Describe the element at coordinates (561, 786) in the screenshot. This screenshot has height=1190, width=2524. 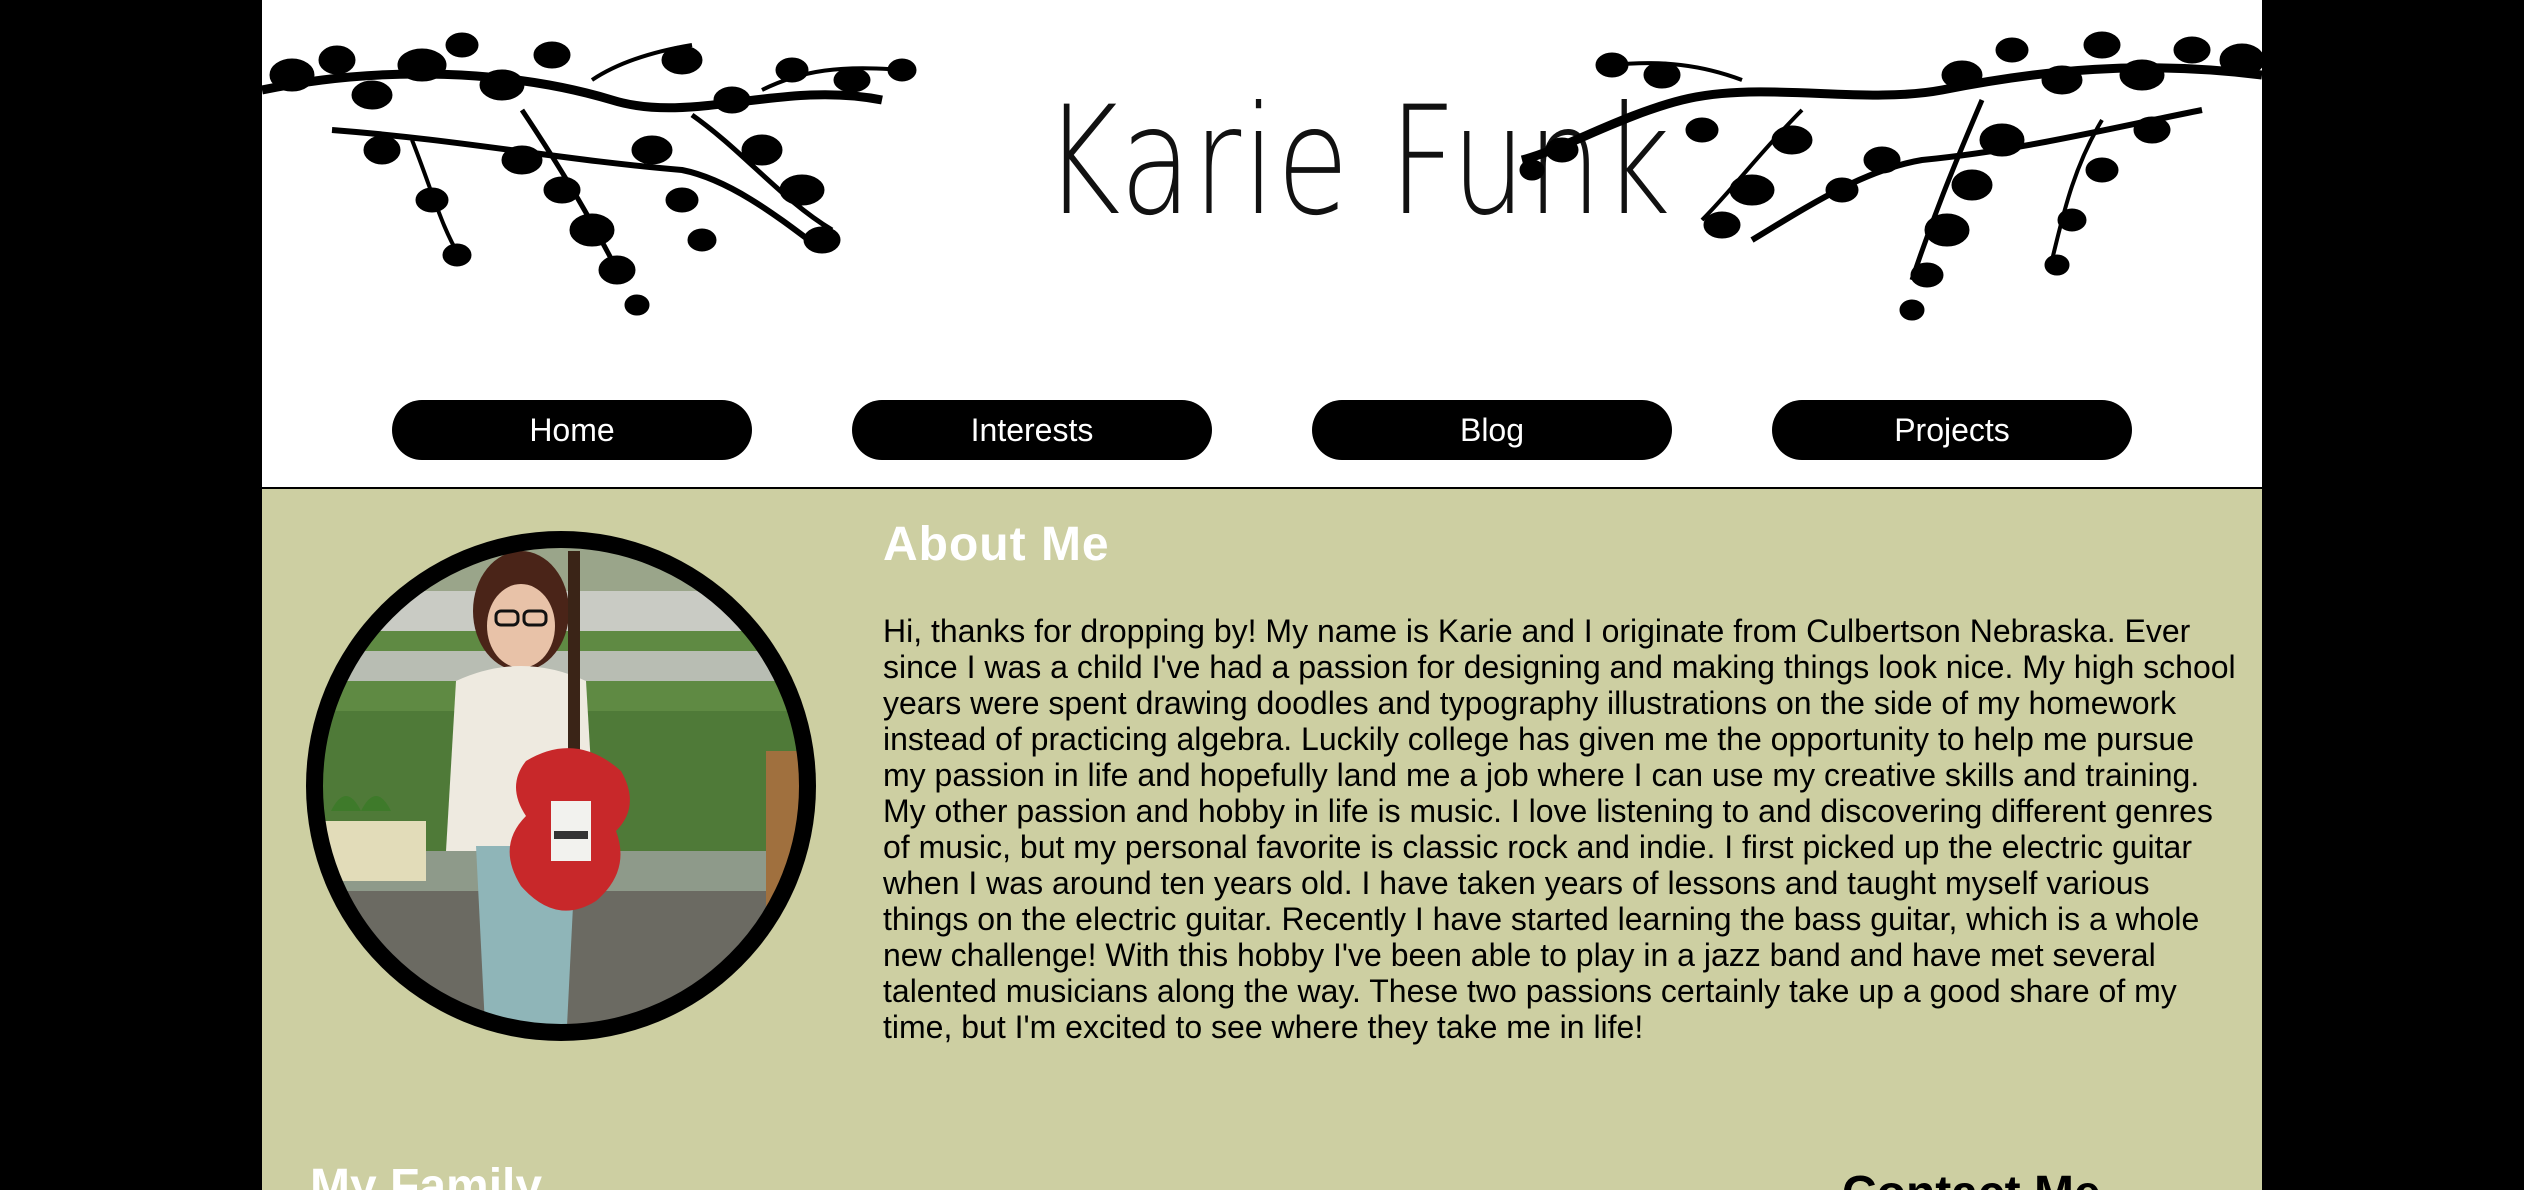
I see `profile-photo` at that location.